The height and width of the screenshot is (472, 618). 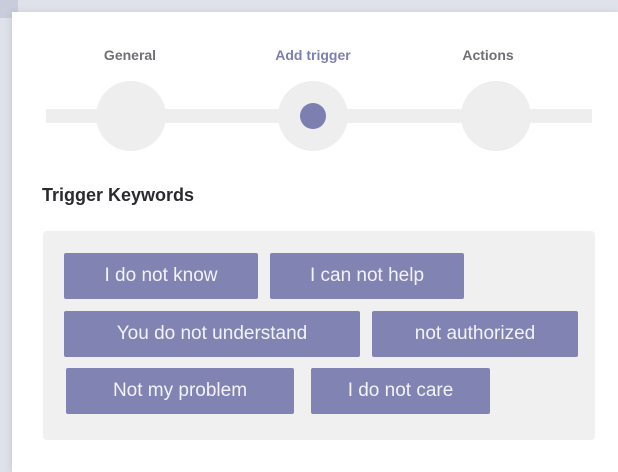 What do you see at coordinates (475, 334) in the screenshot?
I see `keyword-chip: not authorized` at bounding box center [475, 334].